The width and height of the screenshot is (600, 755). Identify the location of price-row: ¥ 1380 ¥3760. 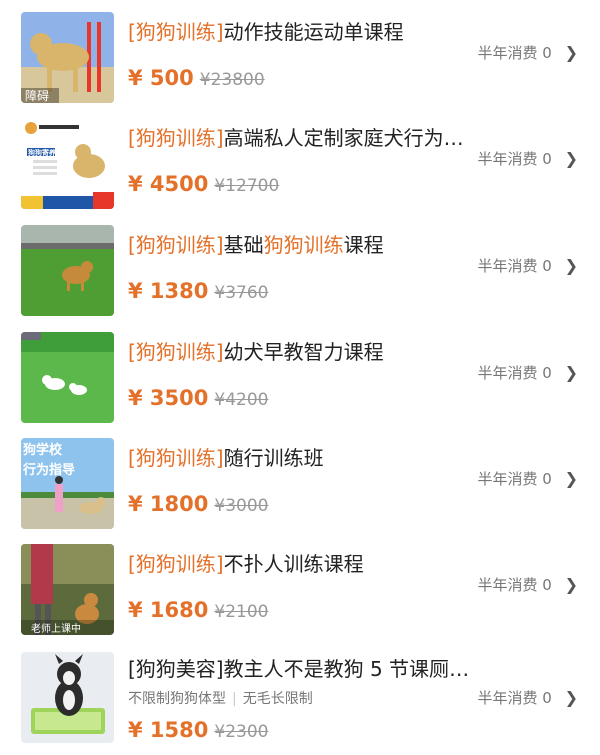
(198, 291).